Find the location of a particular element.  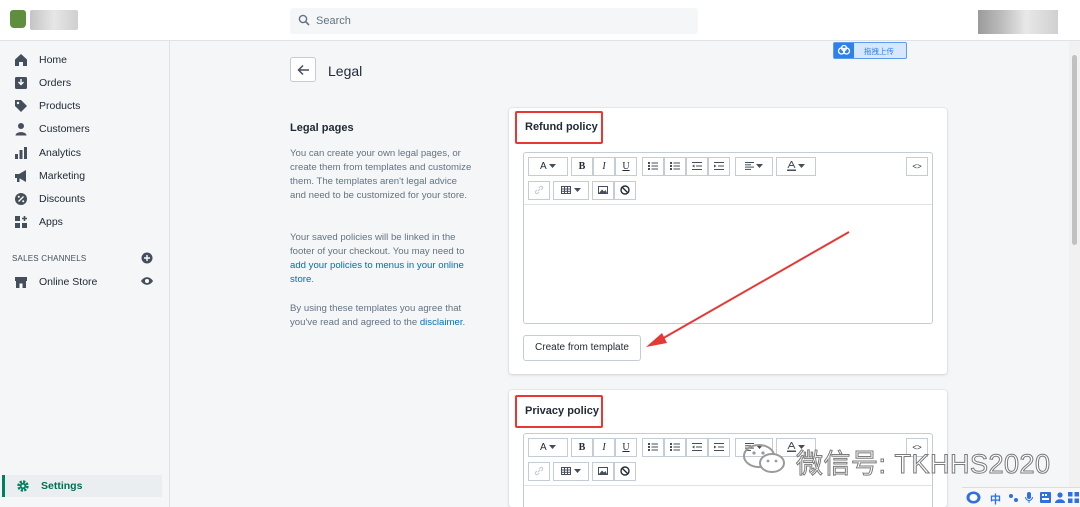

align-dropdown is located at coordinates (754, 166).